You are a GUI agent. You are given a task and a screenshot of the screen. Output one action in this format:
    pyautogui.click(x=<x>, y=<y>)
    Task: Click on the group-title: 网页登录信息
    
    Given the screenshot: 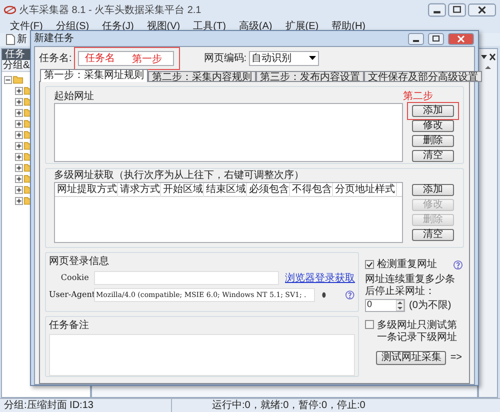 What is the action you would take?
    pyautogui.click(x=79, y=262)
    